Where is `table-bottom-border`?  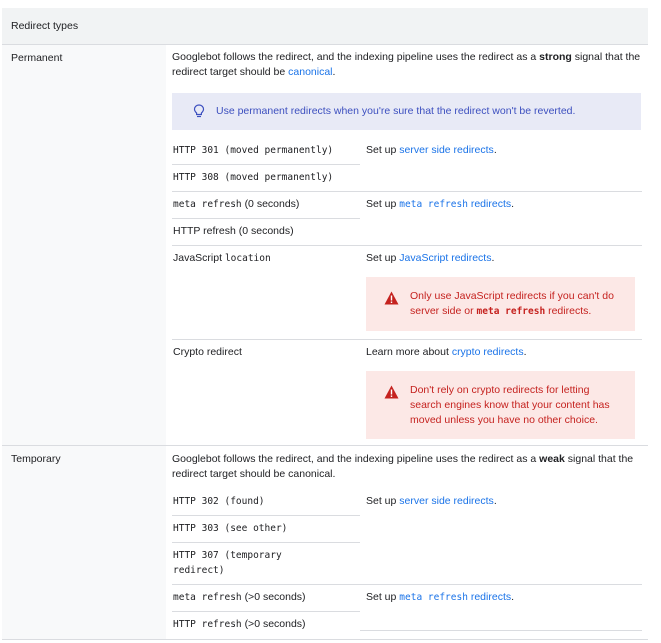
table-bottom-border is located at coordinates (325, 639).